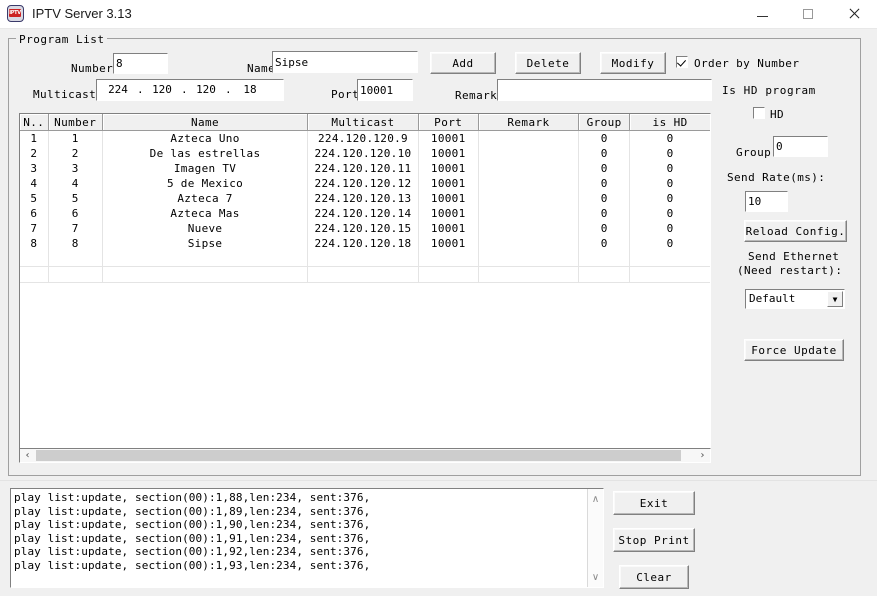 Image resolution: width=877 pixels, height=596 pixels. Describe the element at coordinates (34, 138) in the screenshot. I see `table-cell: 1` at that location.